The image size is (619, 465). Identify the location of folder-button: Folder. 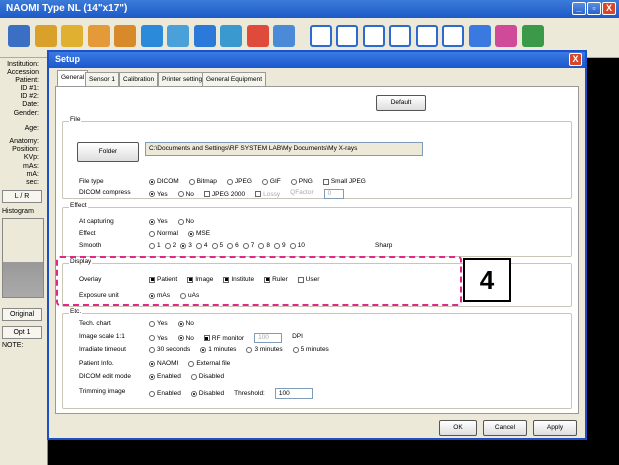
(108, 152).